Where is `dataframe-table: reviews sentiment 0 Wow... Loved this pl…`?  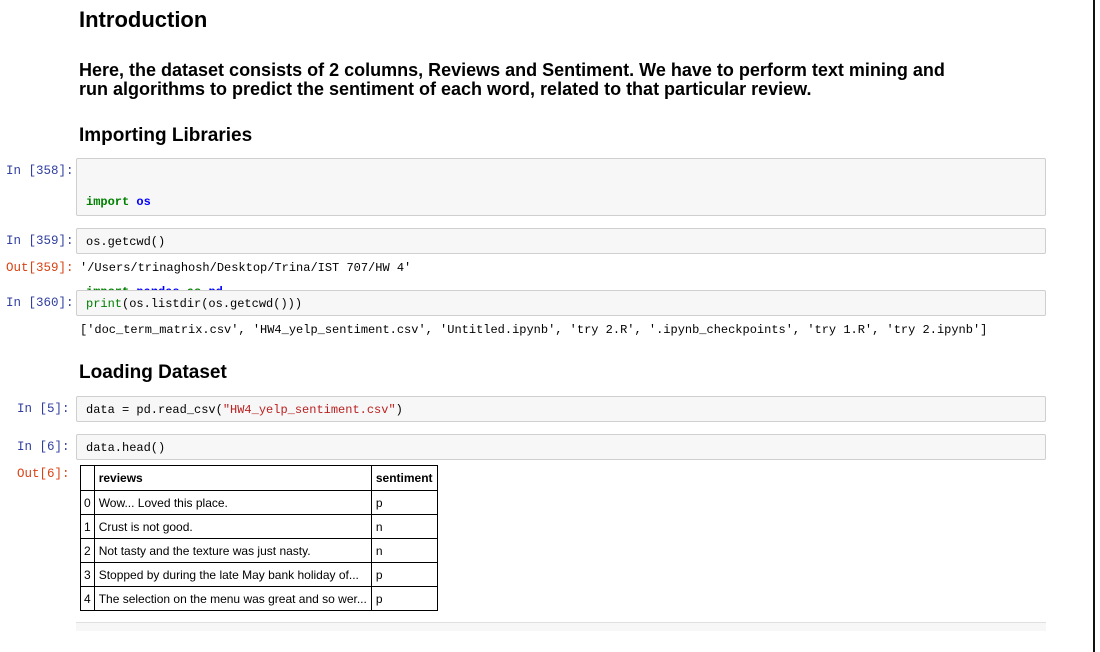 dataframe-table: reviews sentiment 0 Wow... Loved this pl… is located at coordinates (259, 538).